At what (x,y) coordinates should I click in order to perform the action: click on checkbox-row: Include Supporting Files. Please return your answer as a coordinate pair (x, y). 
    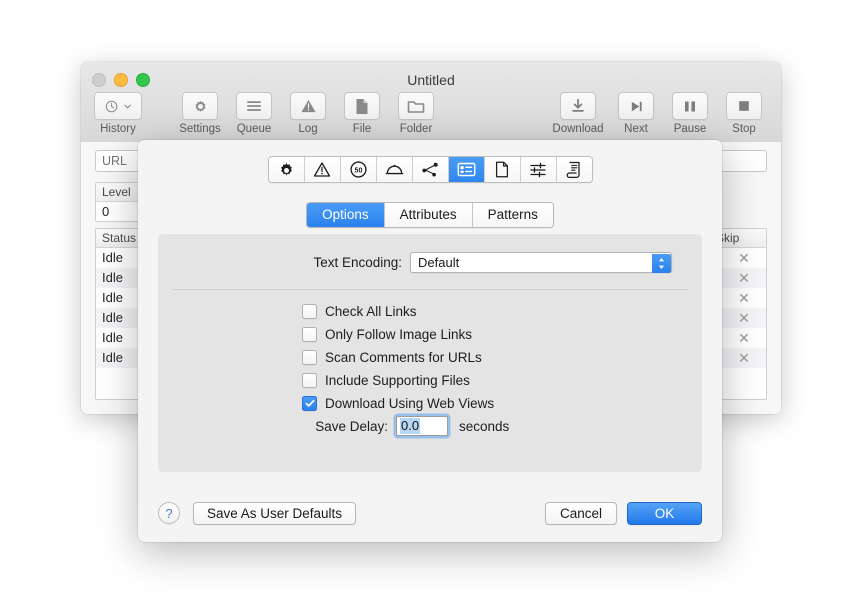
    Looking at the image, I should click on (398, 380).